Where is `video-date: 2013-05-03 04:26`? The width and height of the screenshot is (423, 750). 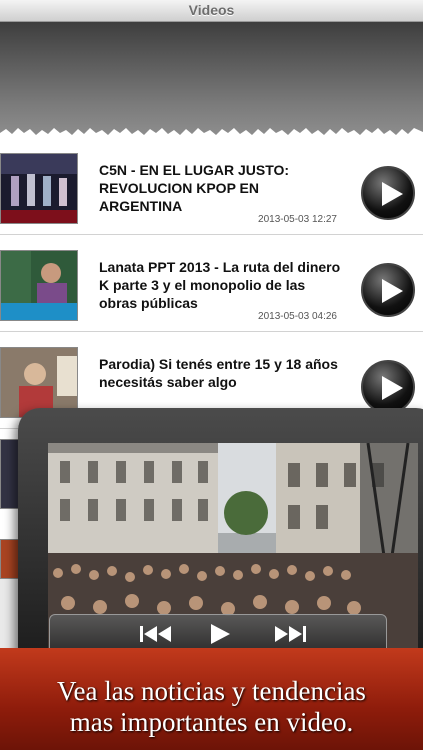
video-date: 2013-05-03 04:26 is located at coordinates (297, 316).